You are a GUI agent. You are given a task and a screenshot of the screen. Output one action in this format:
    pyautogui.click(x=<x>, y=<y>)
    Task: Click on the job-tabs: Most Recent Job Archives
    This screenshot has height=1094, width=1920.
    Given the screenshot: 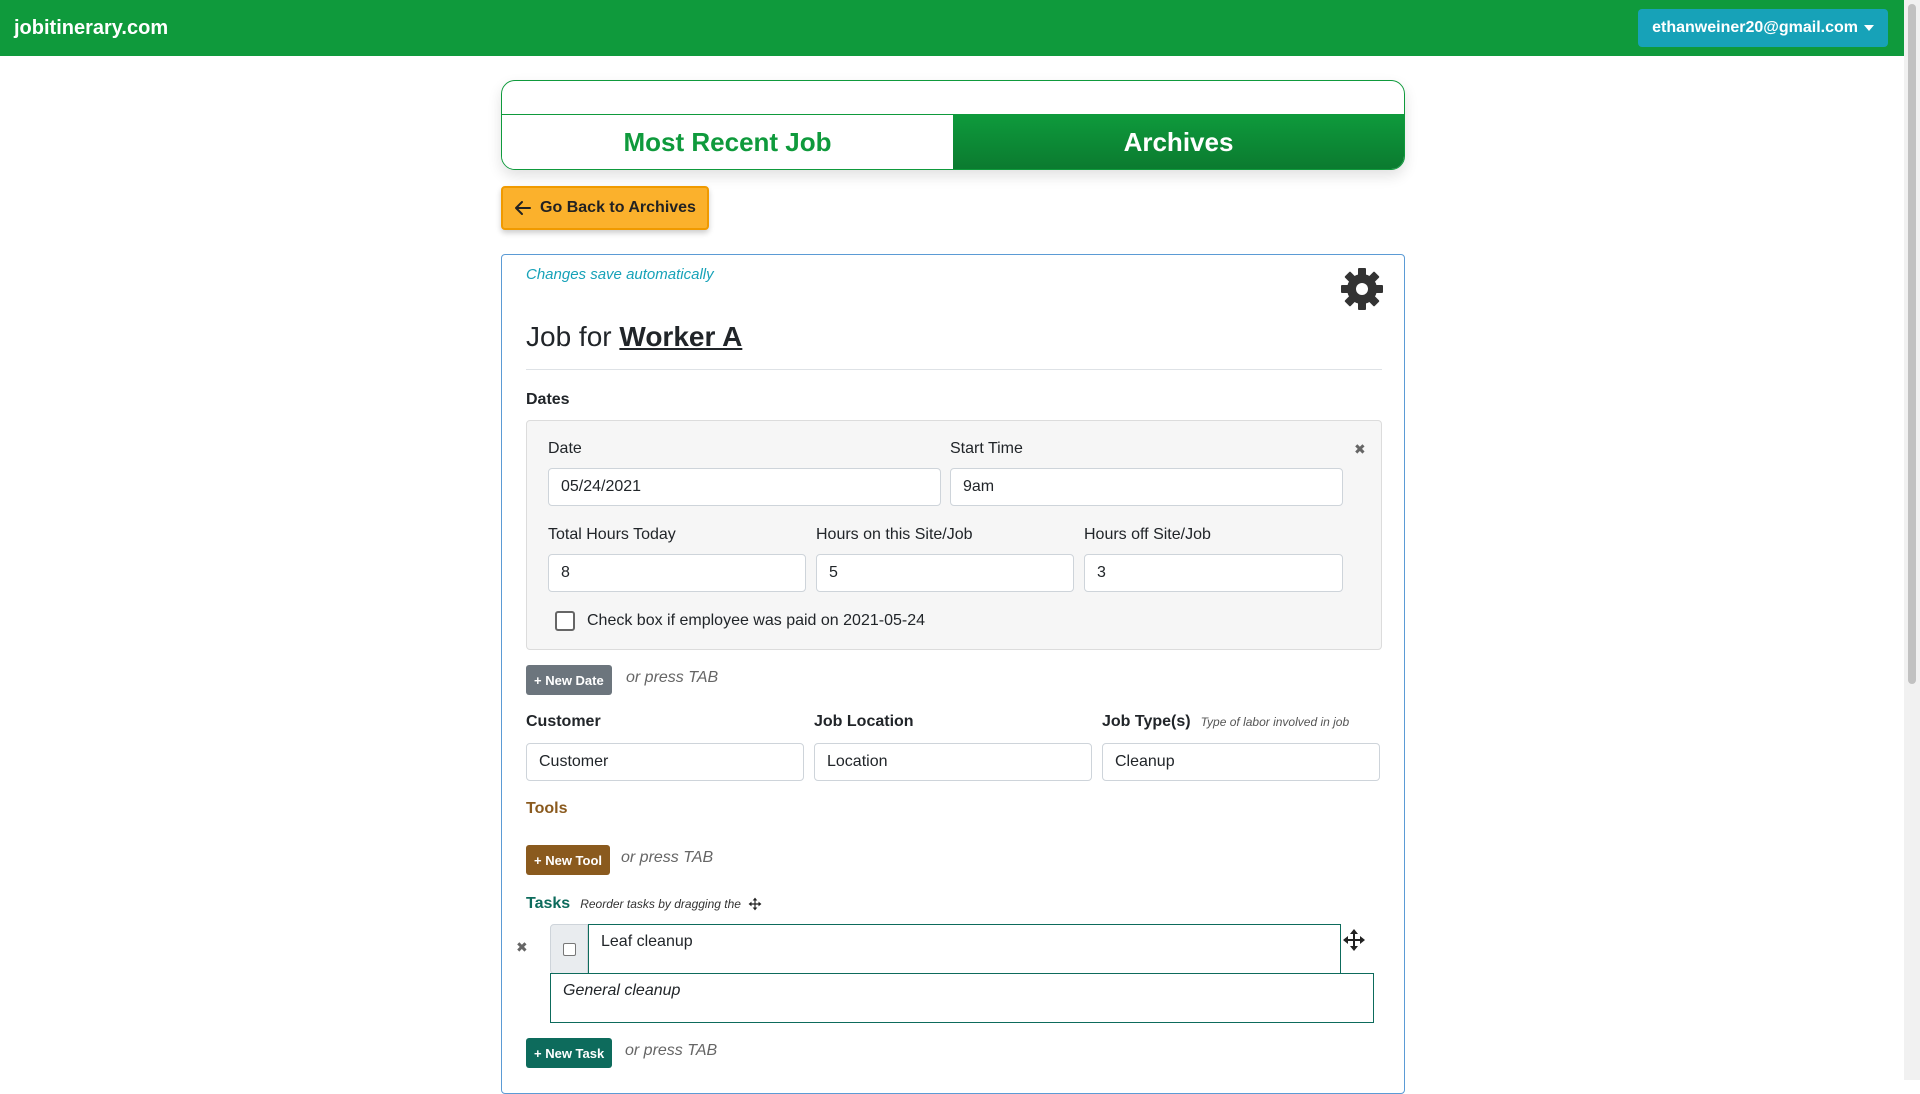 What is the action you would take?
    pyautogui.click(x=953, y=141)
    